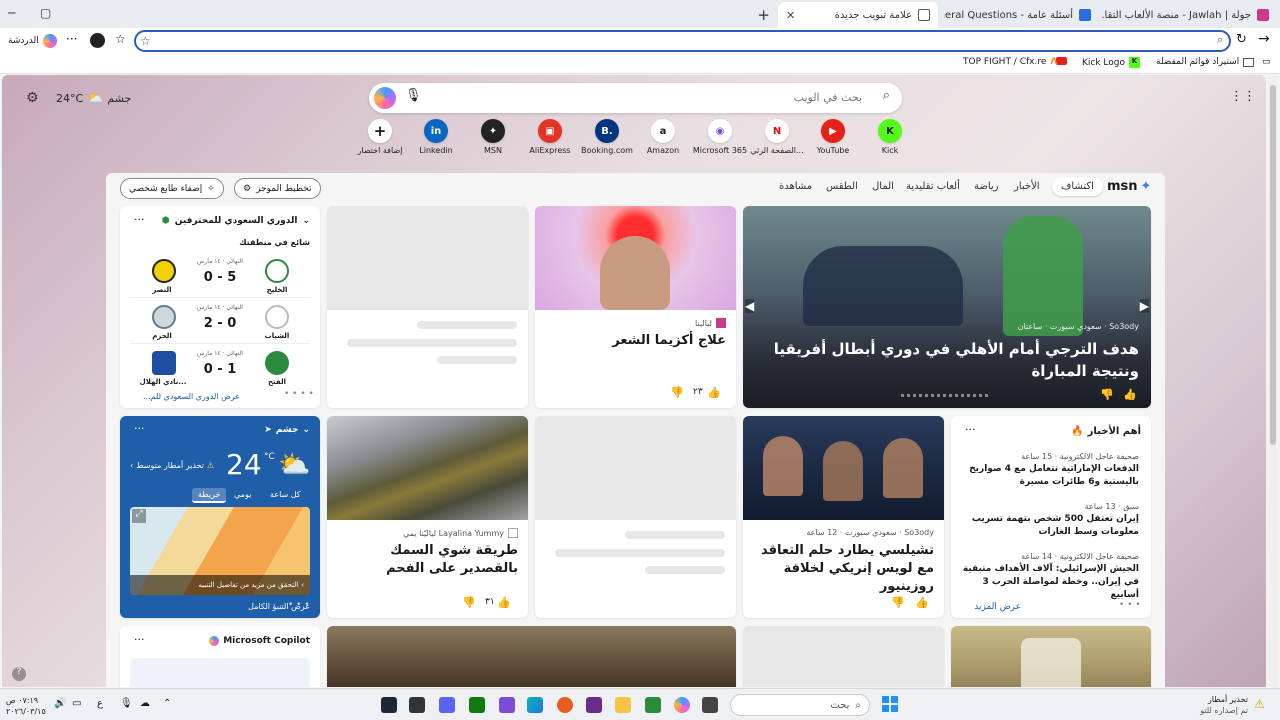 The width and height of the screenshot is (1280, 720). What do you see at coordinates (933, 186) in the screenshot?
I see `tab-games: ألعاب تقليدية` at bounding box center [933, 186].